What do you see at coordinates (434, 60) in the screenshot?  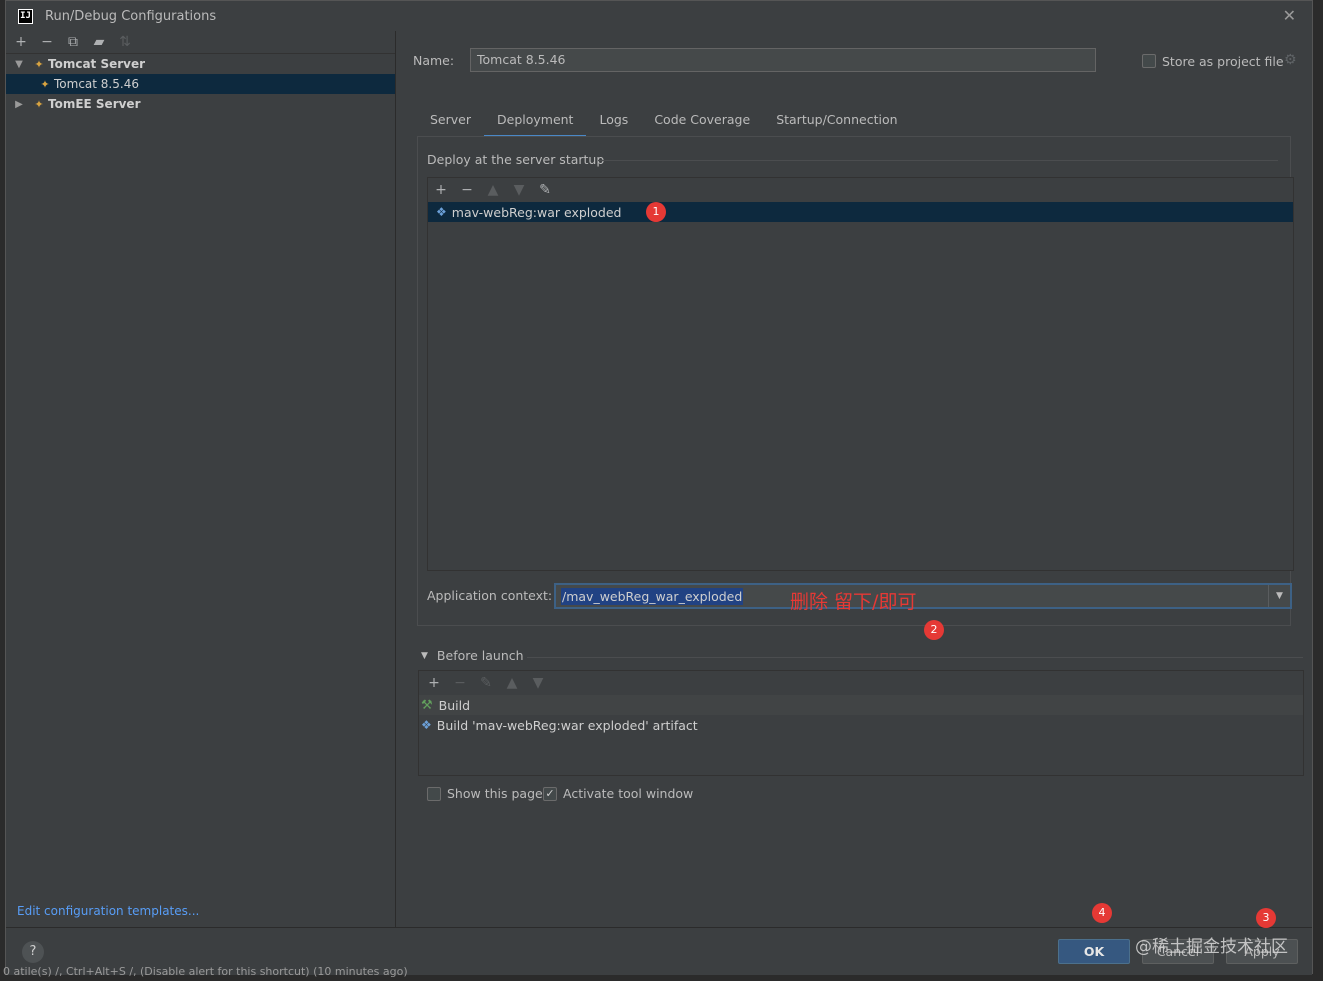 I see `name-label: Name:` at bounding box center [434, 60].